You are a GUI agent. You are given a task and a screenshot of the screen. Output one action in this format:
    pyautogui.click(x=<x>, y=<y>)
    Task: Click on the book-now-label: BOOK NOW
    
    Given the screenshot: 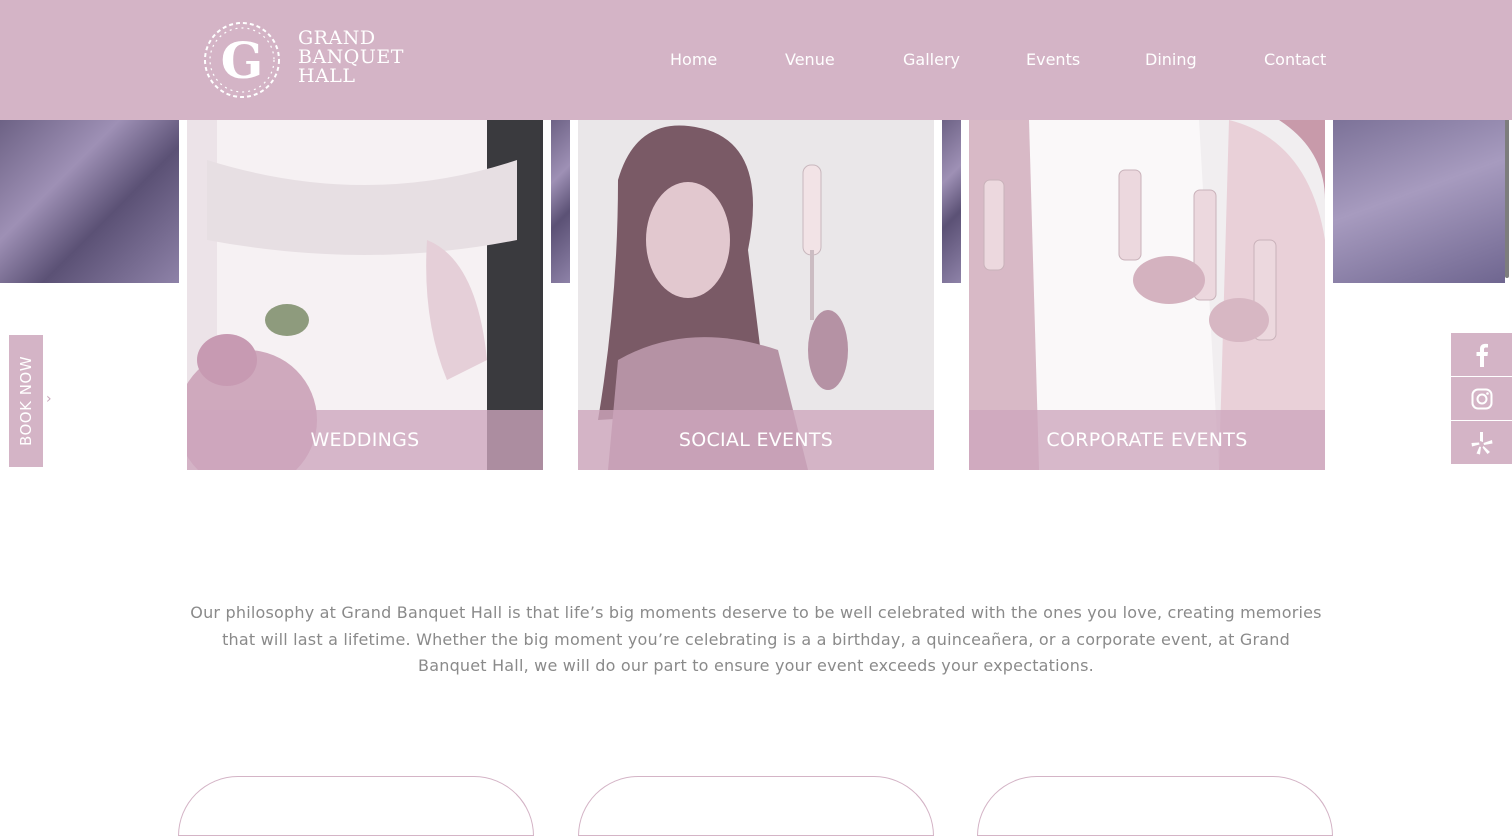 What is the action you would take?
    pyautogui.click(x=26, y=401)
    